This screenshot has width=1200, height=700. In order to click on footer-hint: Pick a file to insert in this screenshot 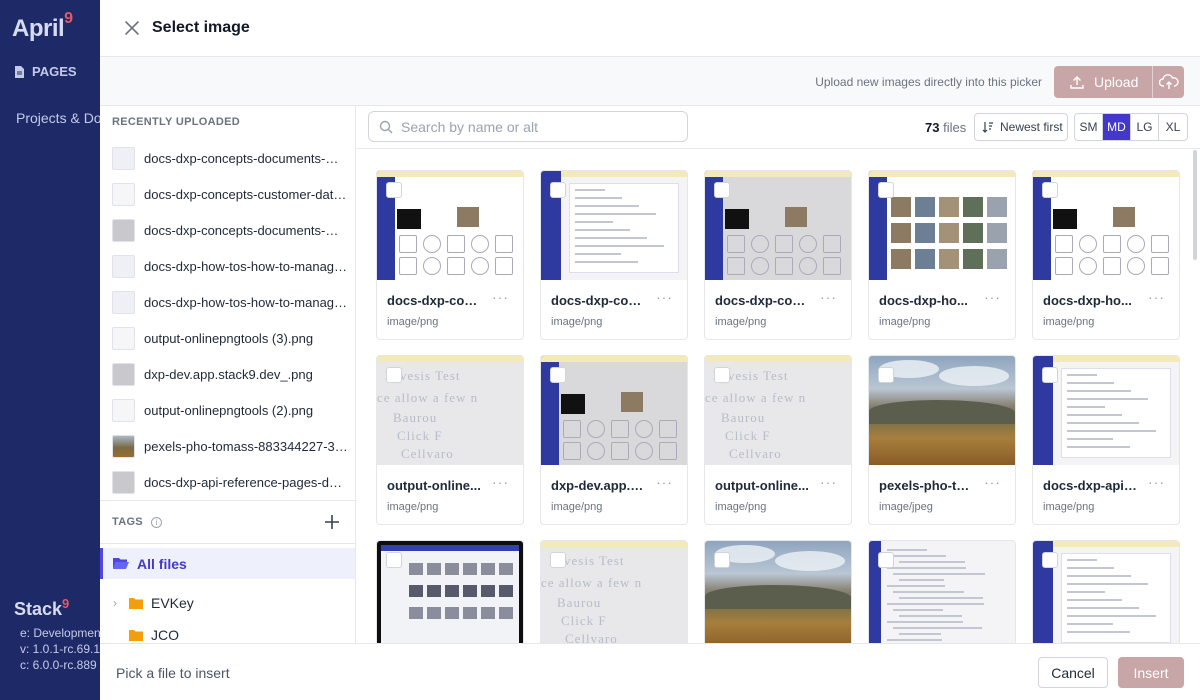, I will do `click(173, 673)`.